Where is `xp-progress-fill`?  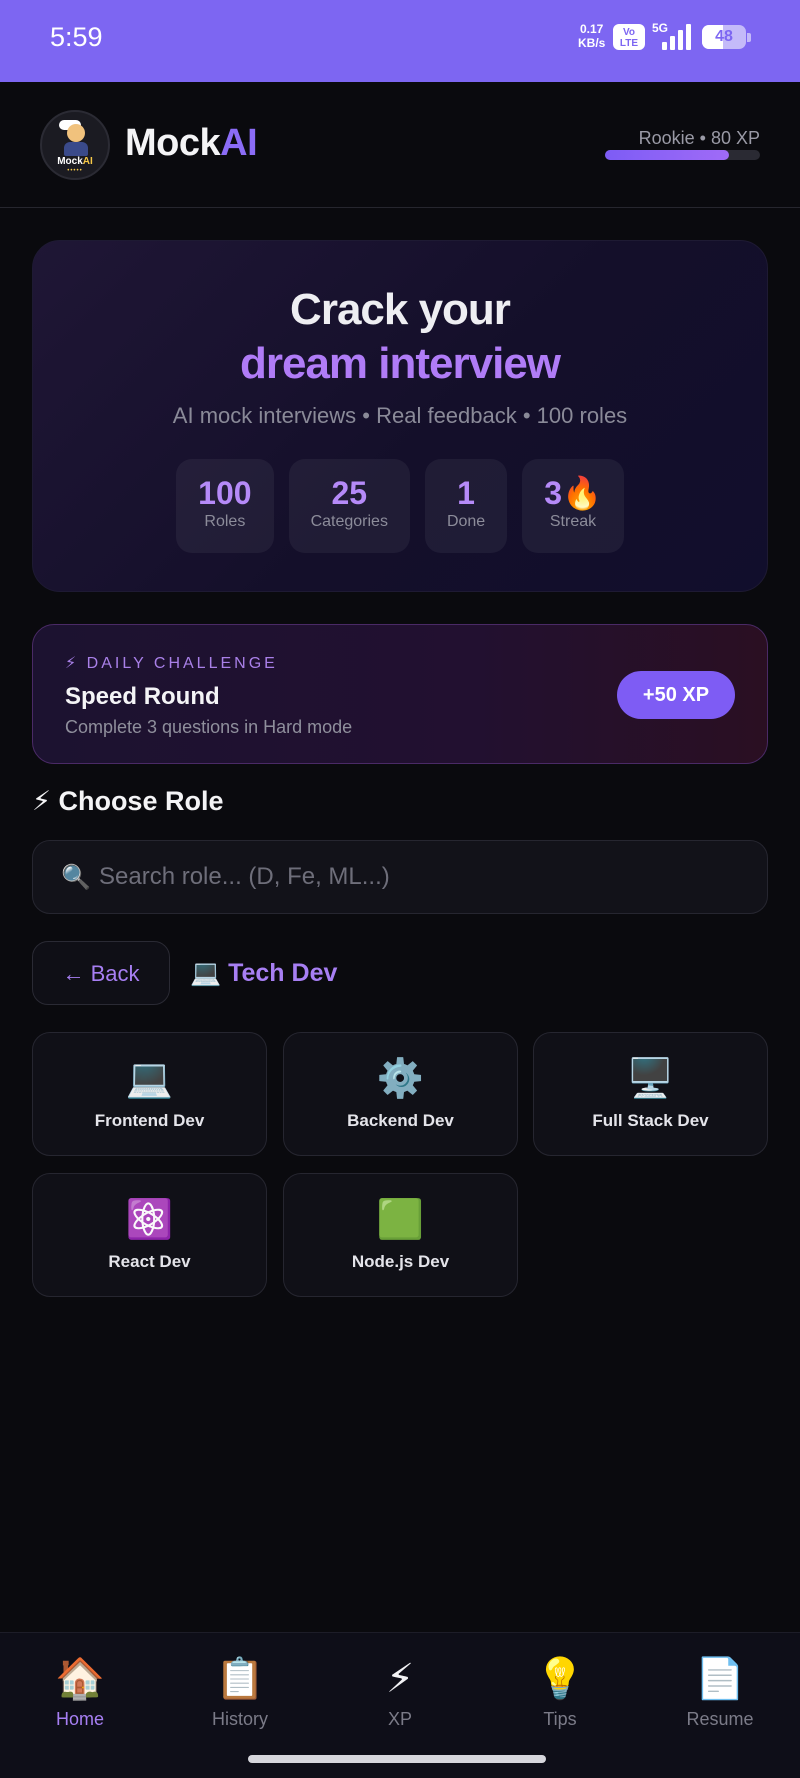
xp-progress-fill is located at coordinates (667, 155).